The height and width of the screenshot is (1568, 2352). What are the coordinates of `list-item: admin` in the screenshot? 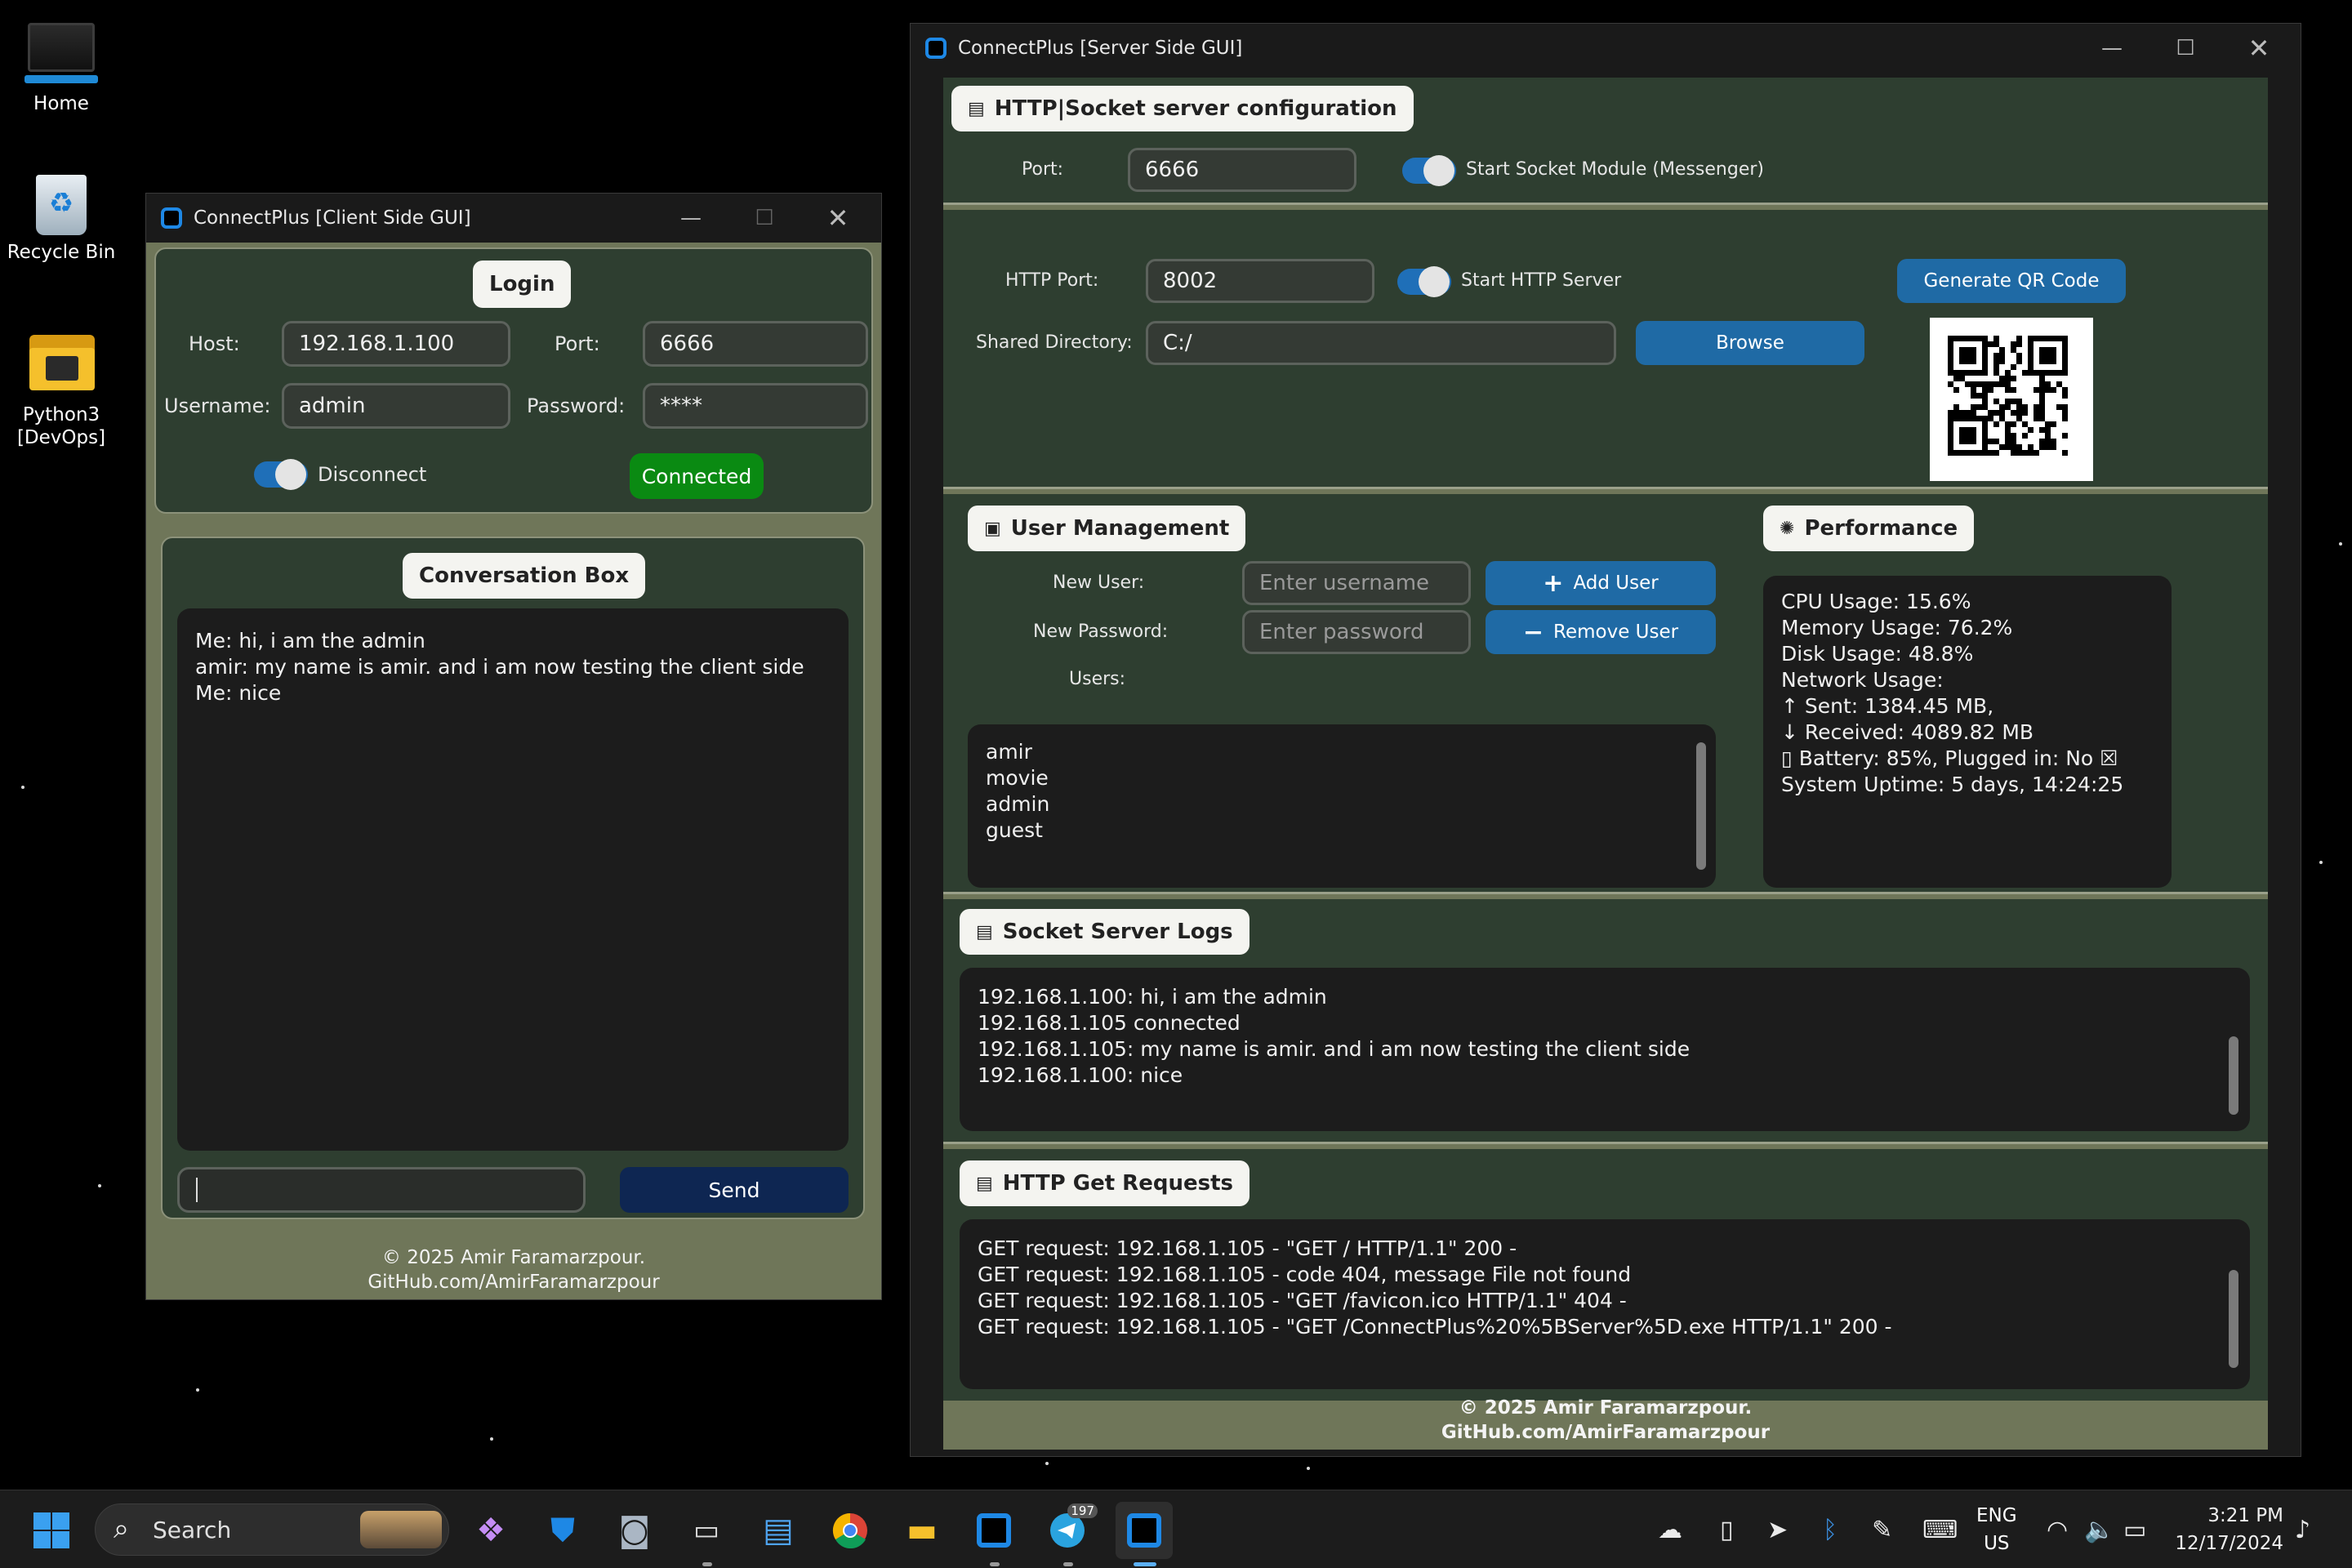 It's located at (1342, 804).